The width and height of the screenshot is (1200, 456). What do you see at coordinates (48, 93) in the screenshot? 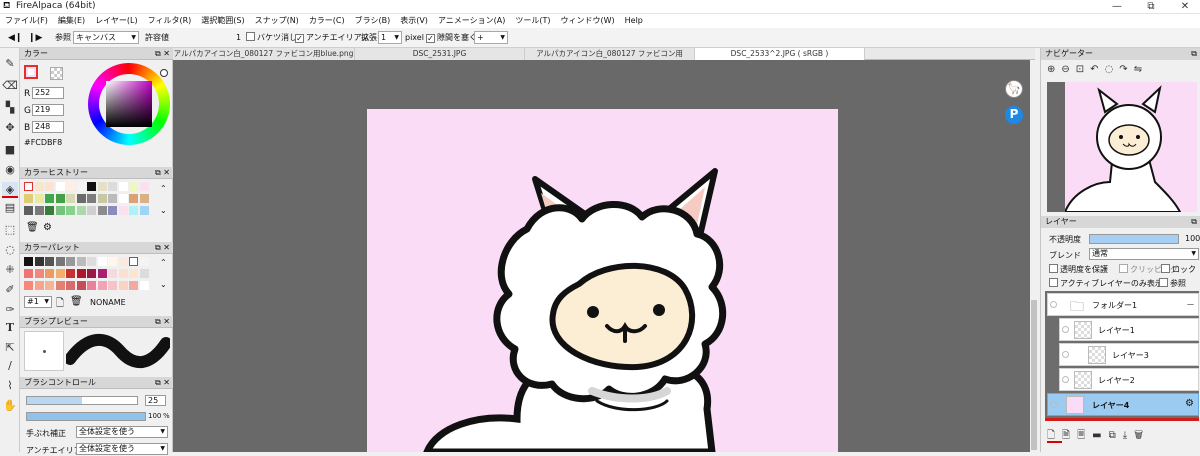
I see `r-input: 252` at bounding box center [48, 93].